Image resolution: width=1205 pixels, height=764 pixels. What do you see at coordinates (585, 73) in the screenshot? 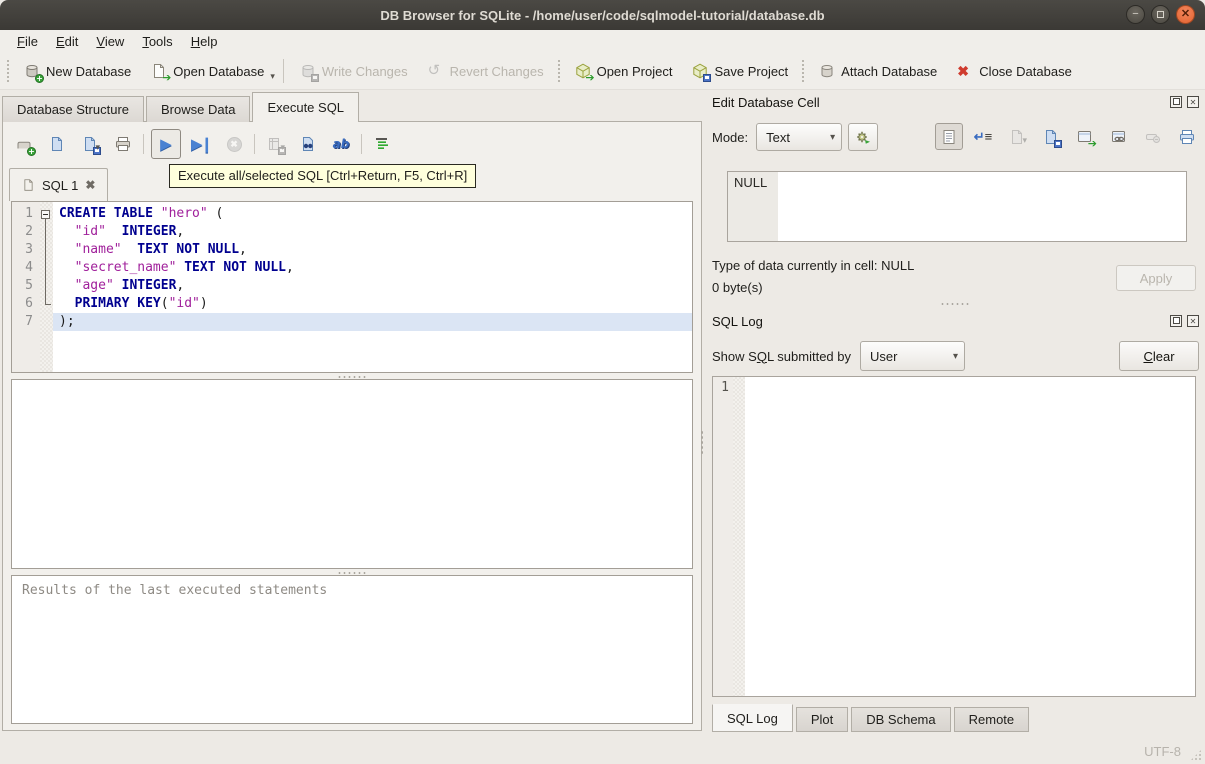
I see `open-project-icon: ➔` at bounding box center [585, 73].